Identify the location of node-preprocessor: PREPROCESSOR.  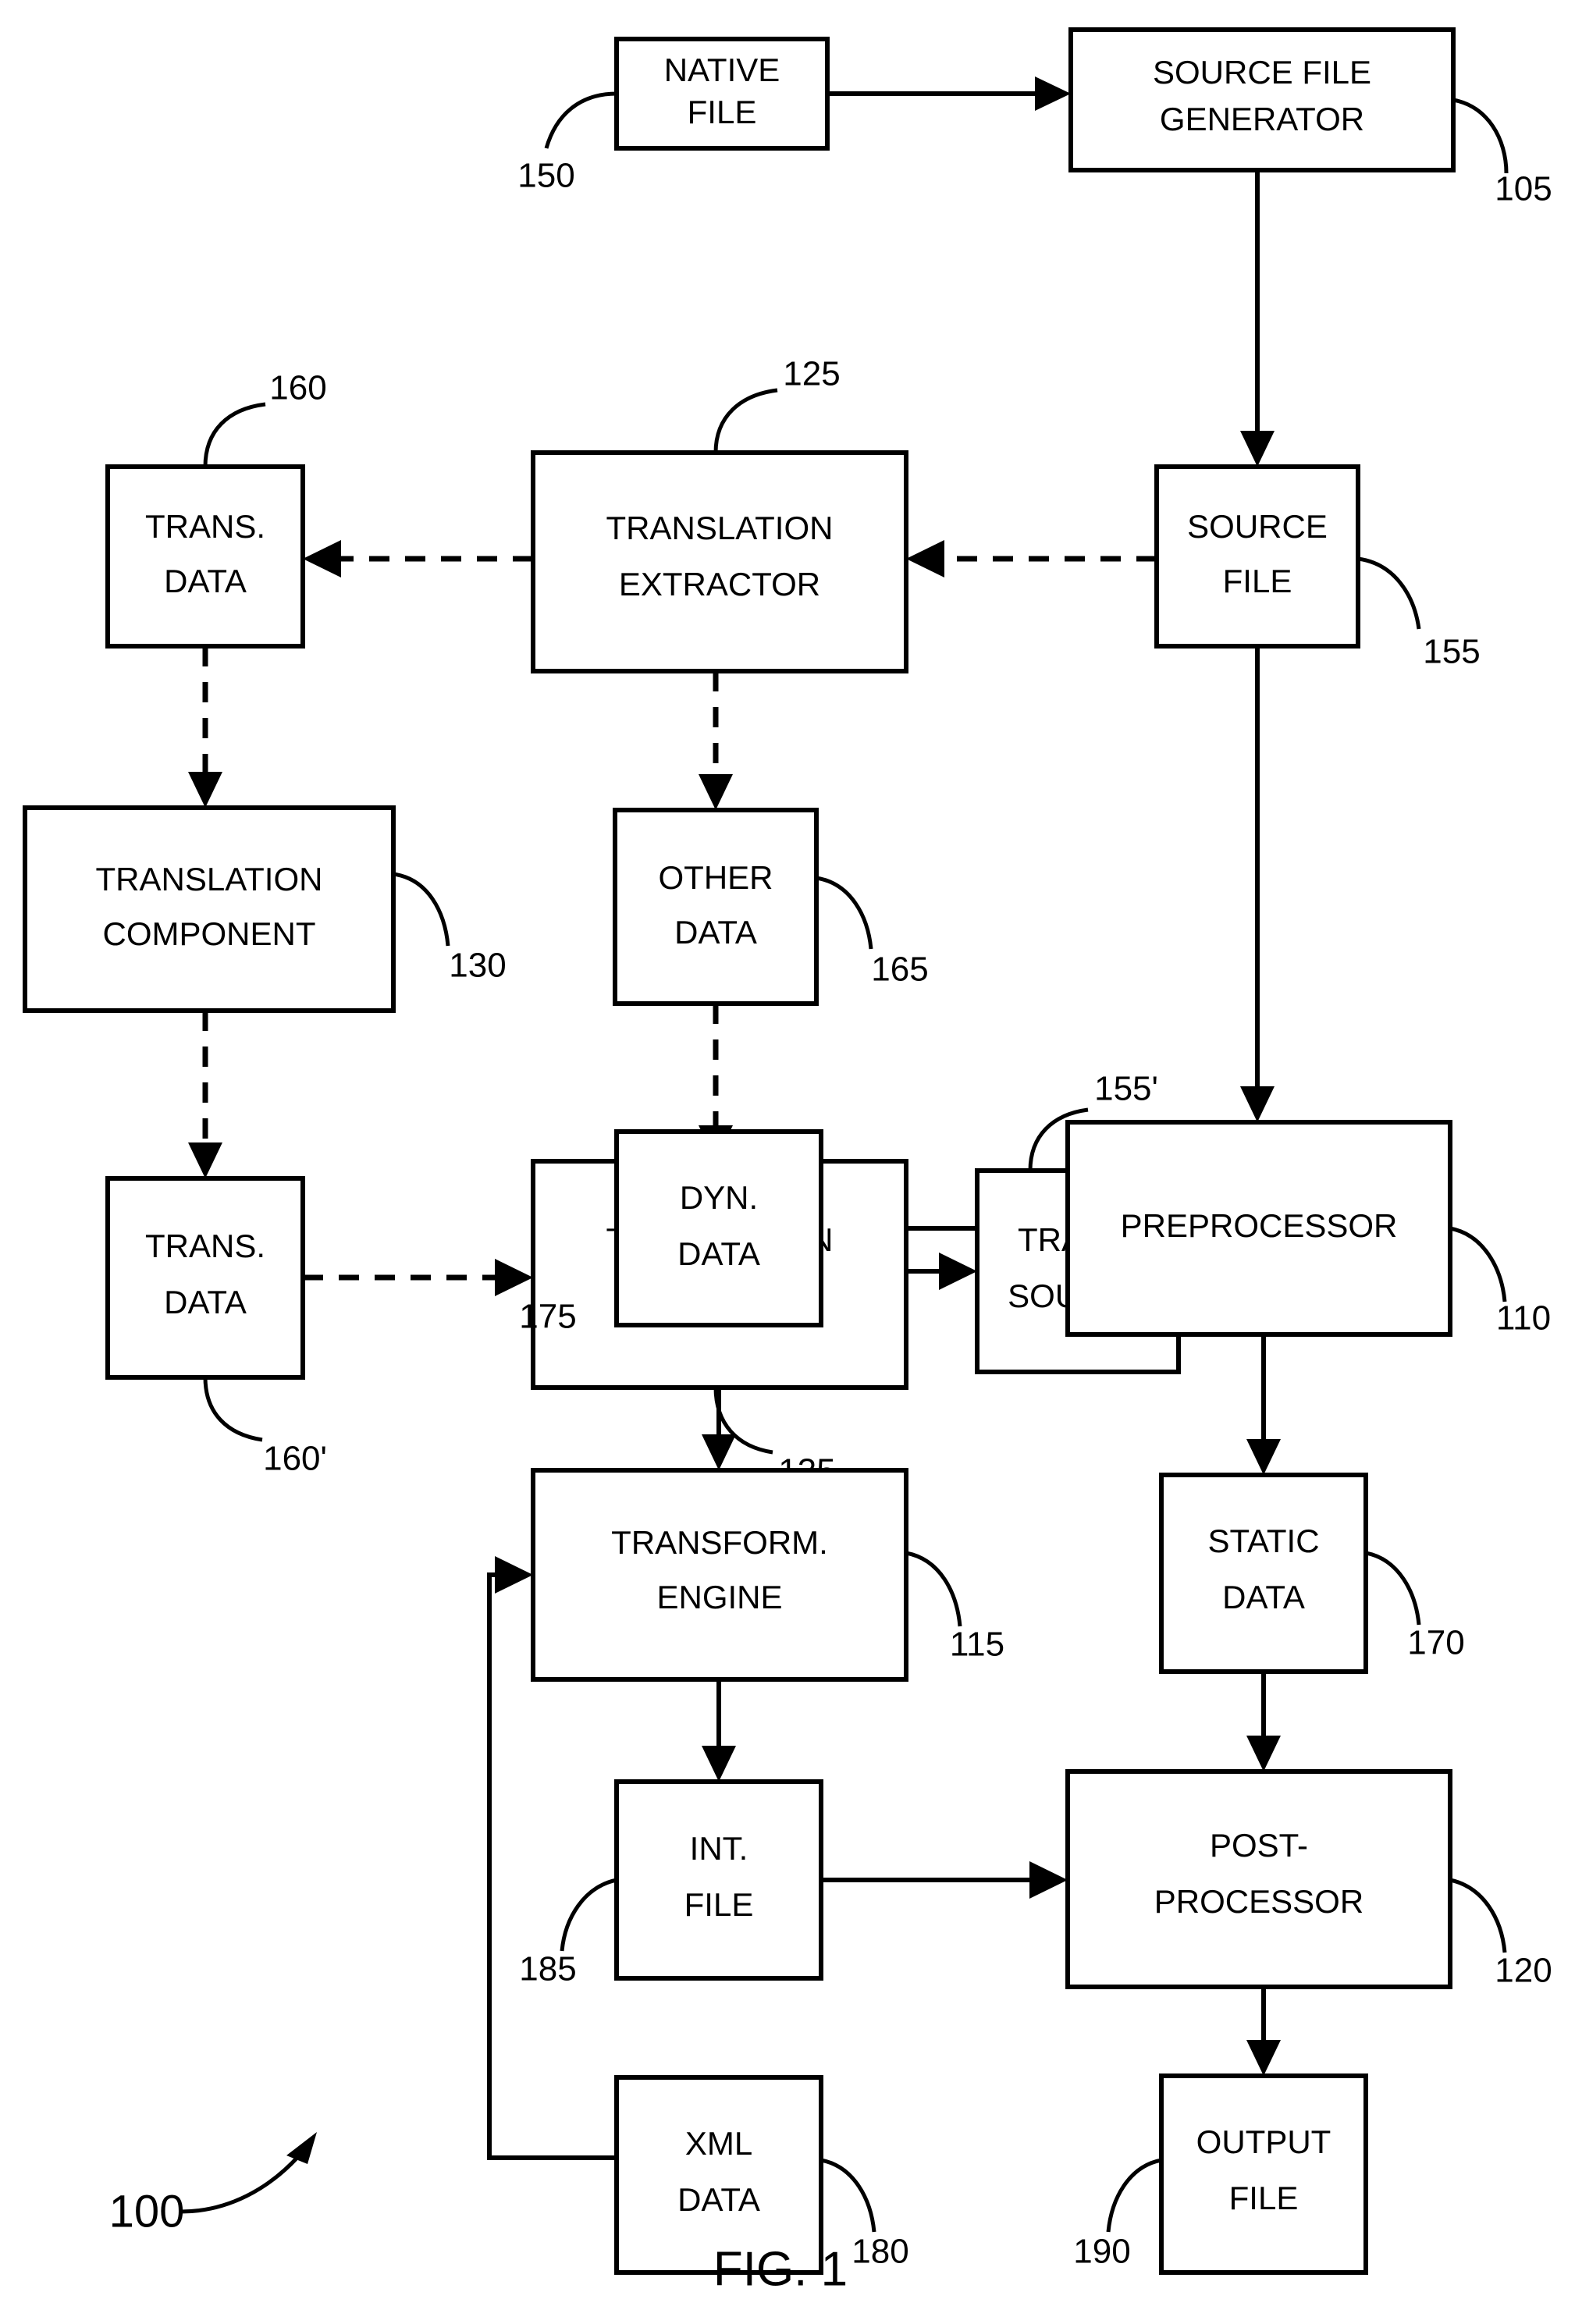
(1259, 1229).